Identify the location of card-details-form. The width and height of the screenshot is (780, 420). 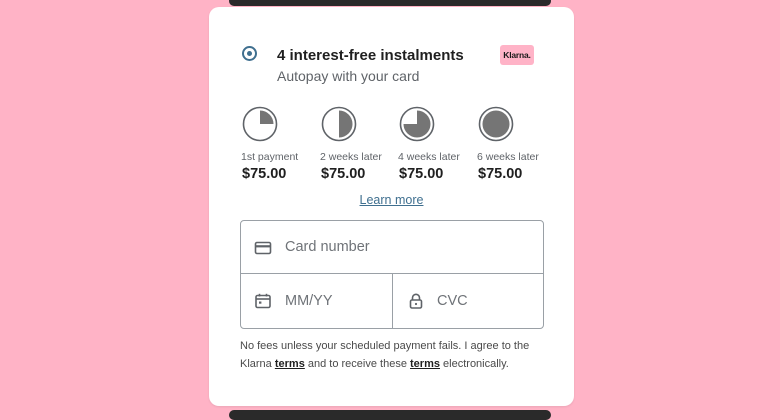
(392, 274).